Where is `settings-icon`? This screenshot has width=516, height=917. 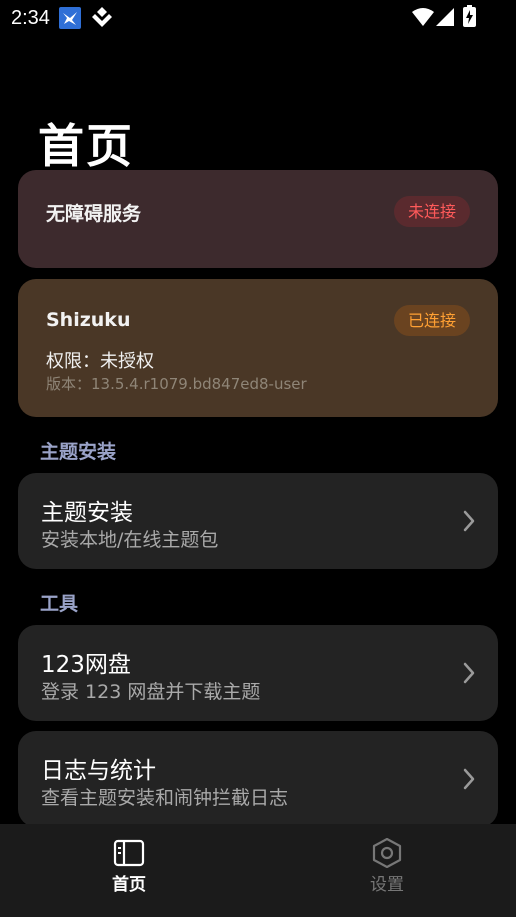 settings-icon is located at coordinates (387, 853).